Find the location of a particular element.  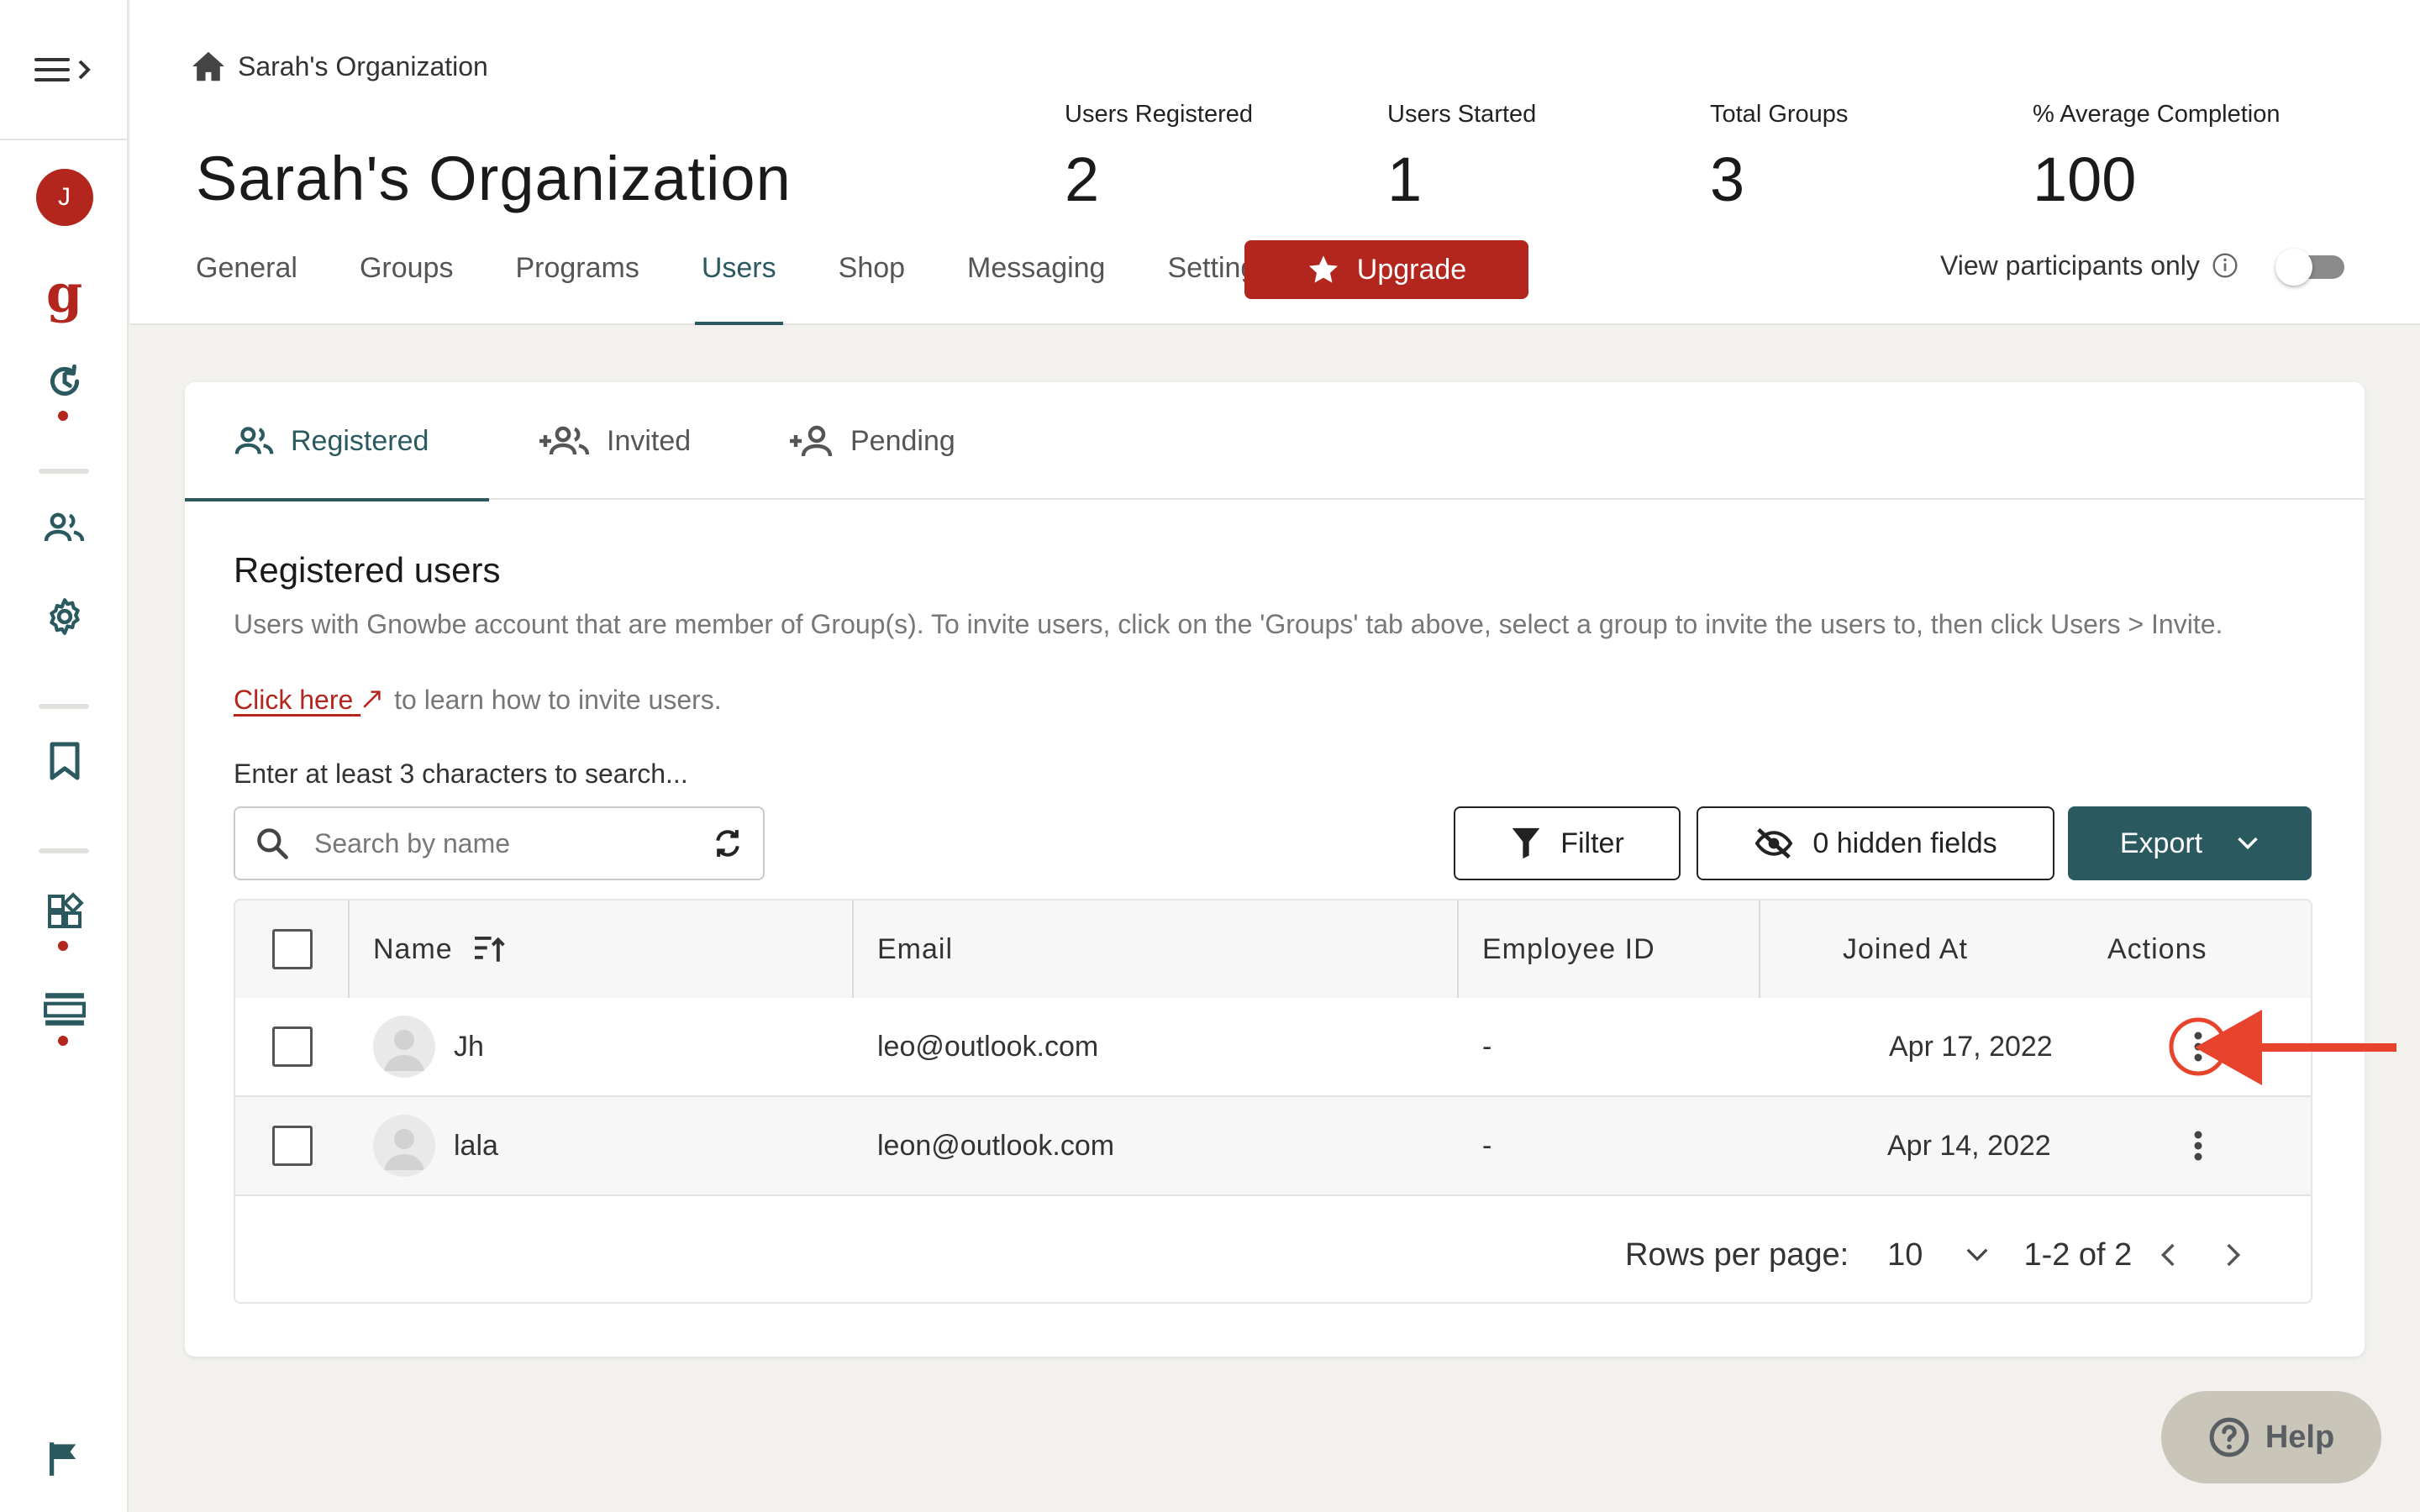

learn-more-line: Click here to learn how to invite users. is located at coordinates (478, 700).